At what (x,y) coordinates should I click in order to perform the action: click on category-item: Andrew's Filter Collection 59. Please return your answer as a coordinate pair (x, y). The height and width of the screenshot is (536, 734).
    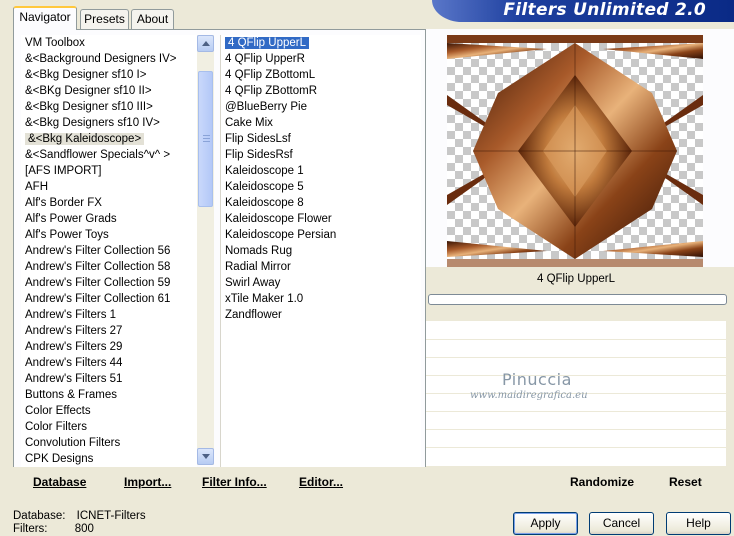
    Looking at the image, I should click on (109, 283).